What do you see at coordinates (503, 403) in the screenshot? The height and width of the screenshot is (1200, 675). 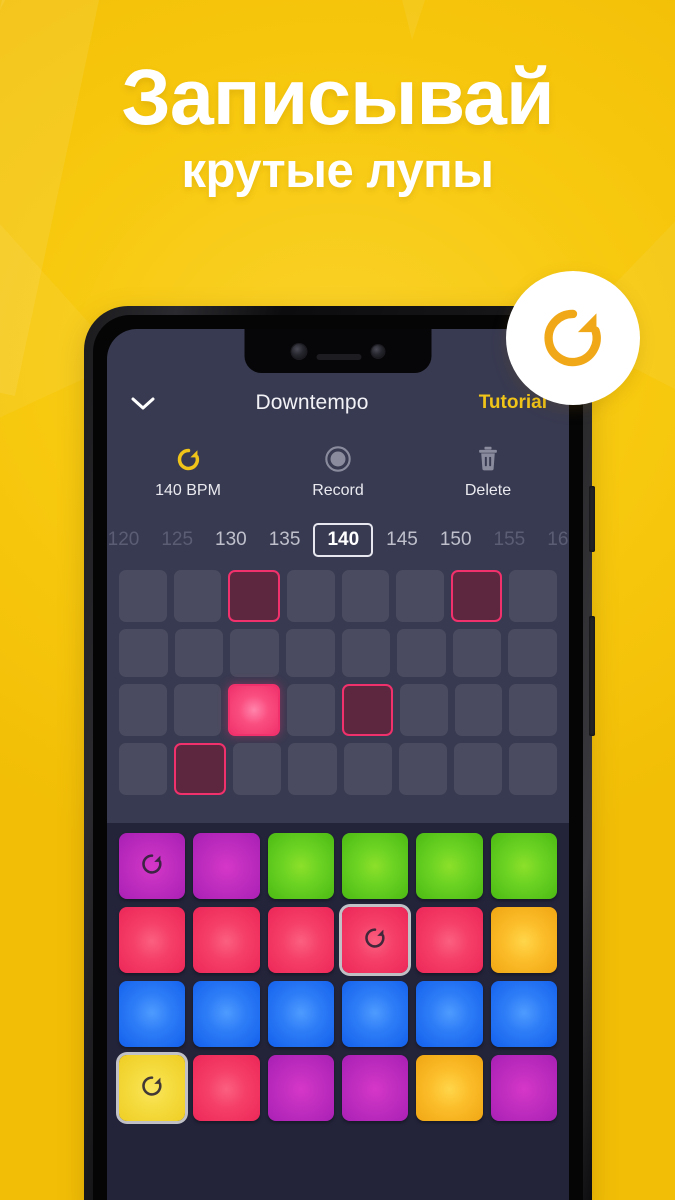 I see `tutorial-button: Tutorial` at bounding box center [503, 403].